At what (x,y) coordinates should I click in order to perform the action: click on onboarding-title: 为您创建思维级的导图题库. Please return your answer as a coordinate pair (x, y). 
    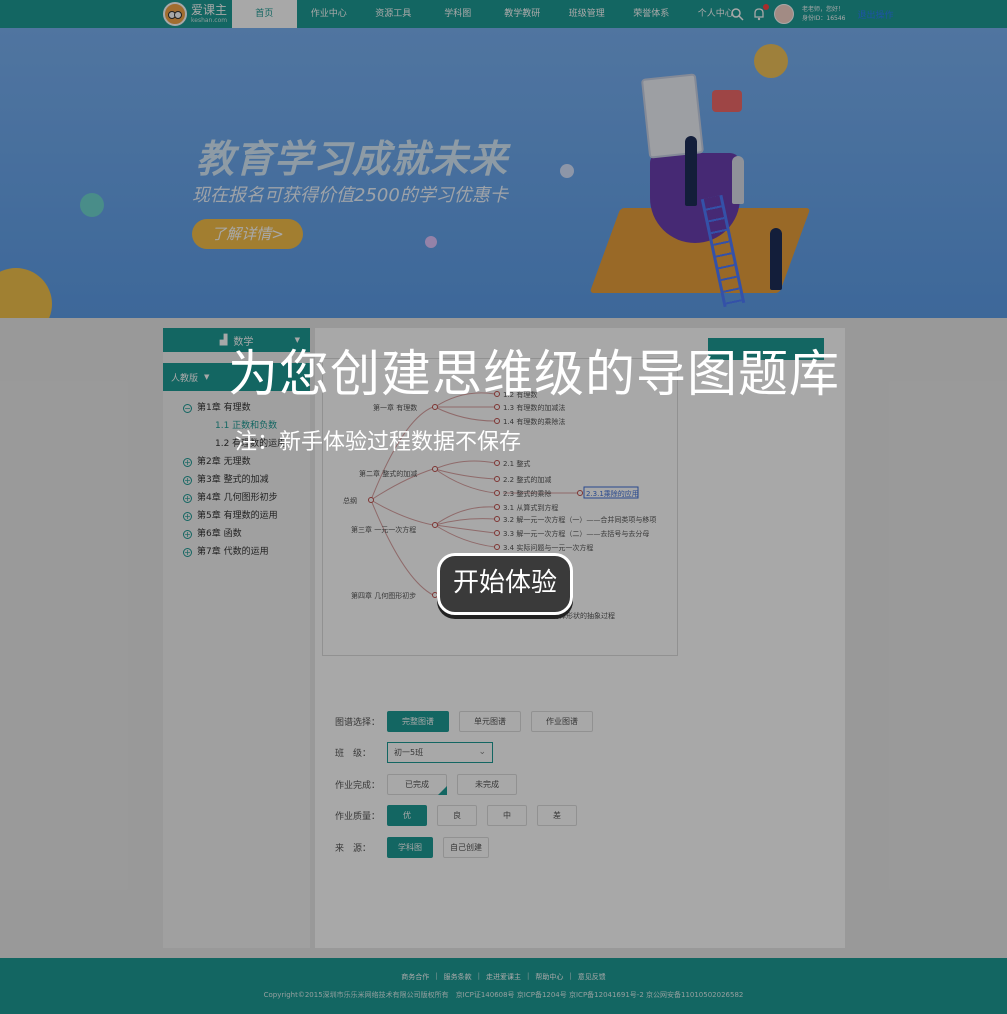
    Looking at the image, I should click on (534, 374).